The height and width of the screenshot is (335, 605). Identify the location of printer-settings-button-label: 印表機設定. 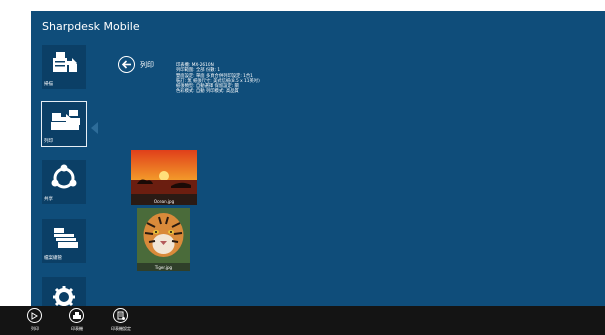
(121, 328).